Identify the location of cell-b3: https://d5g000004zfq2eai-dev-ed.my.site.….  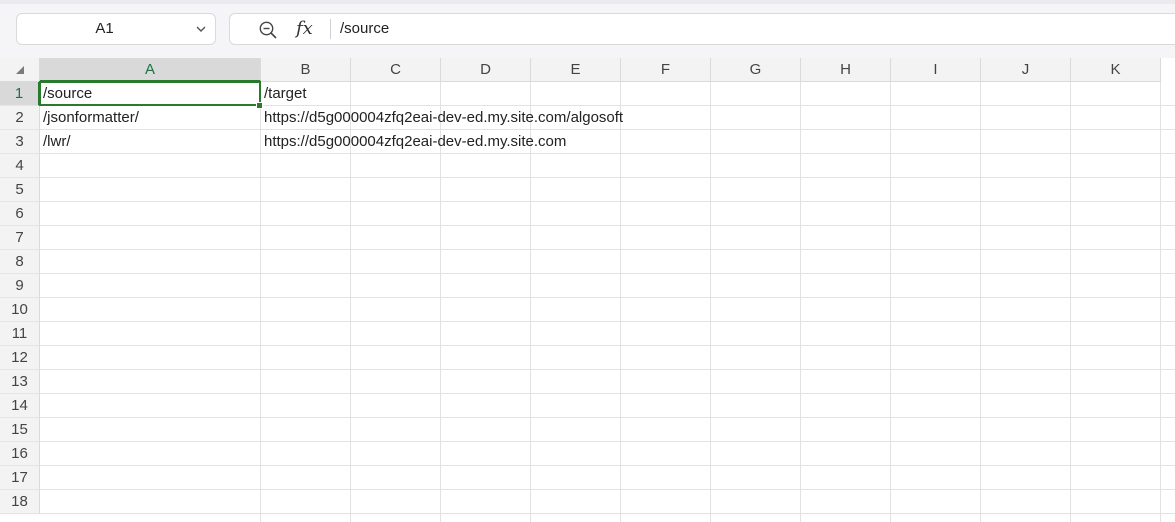
(413, 142).